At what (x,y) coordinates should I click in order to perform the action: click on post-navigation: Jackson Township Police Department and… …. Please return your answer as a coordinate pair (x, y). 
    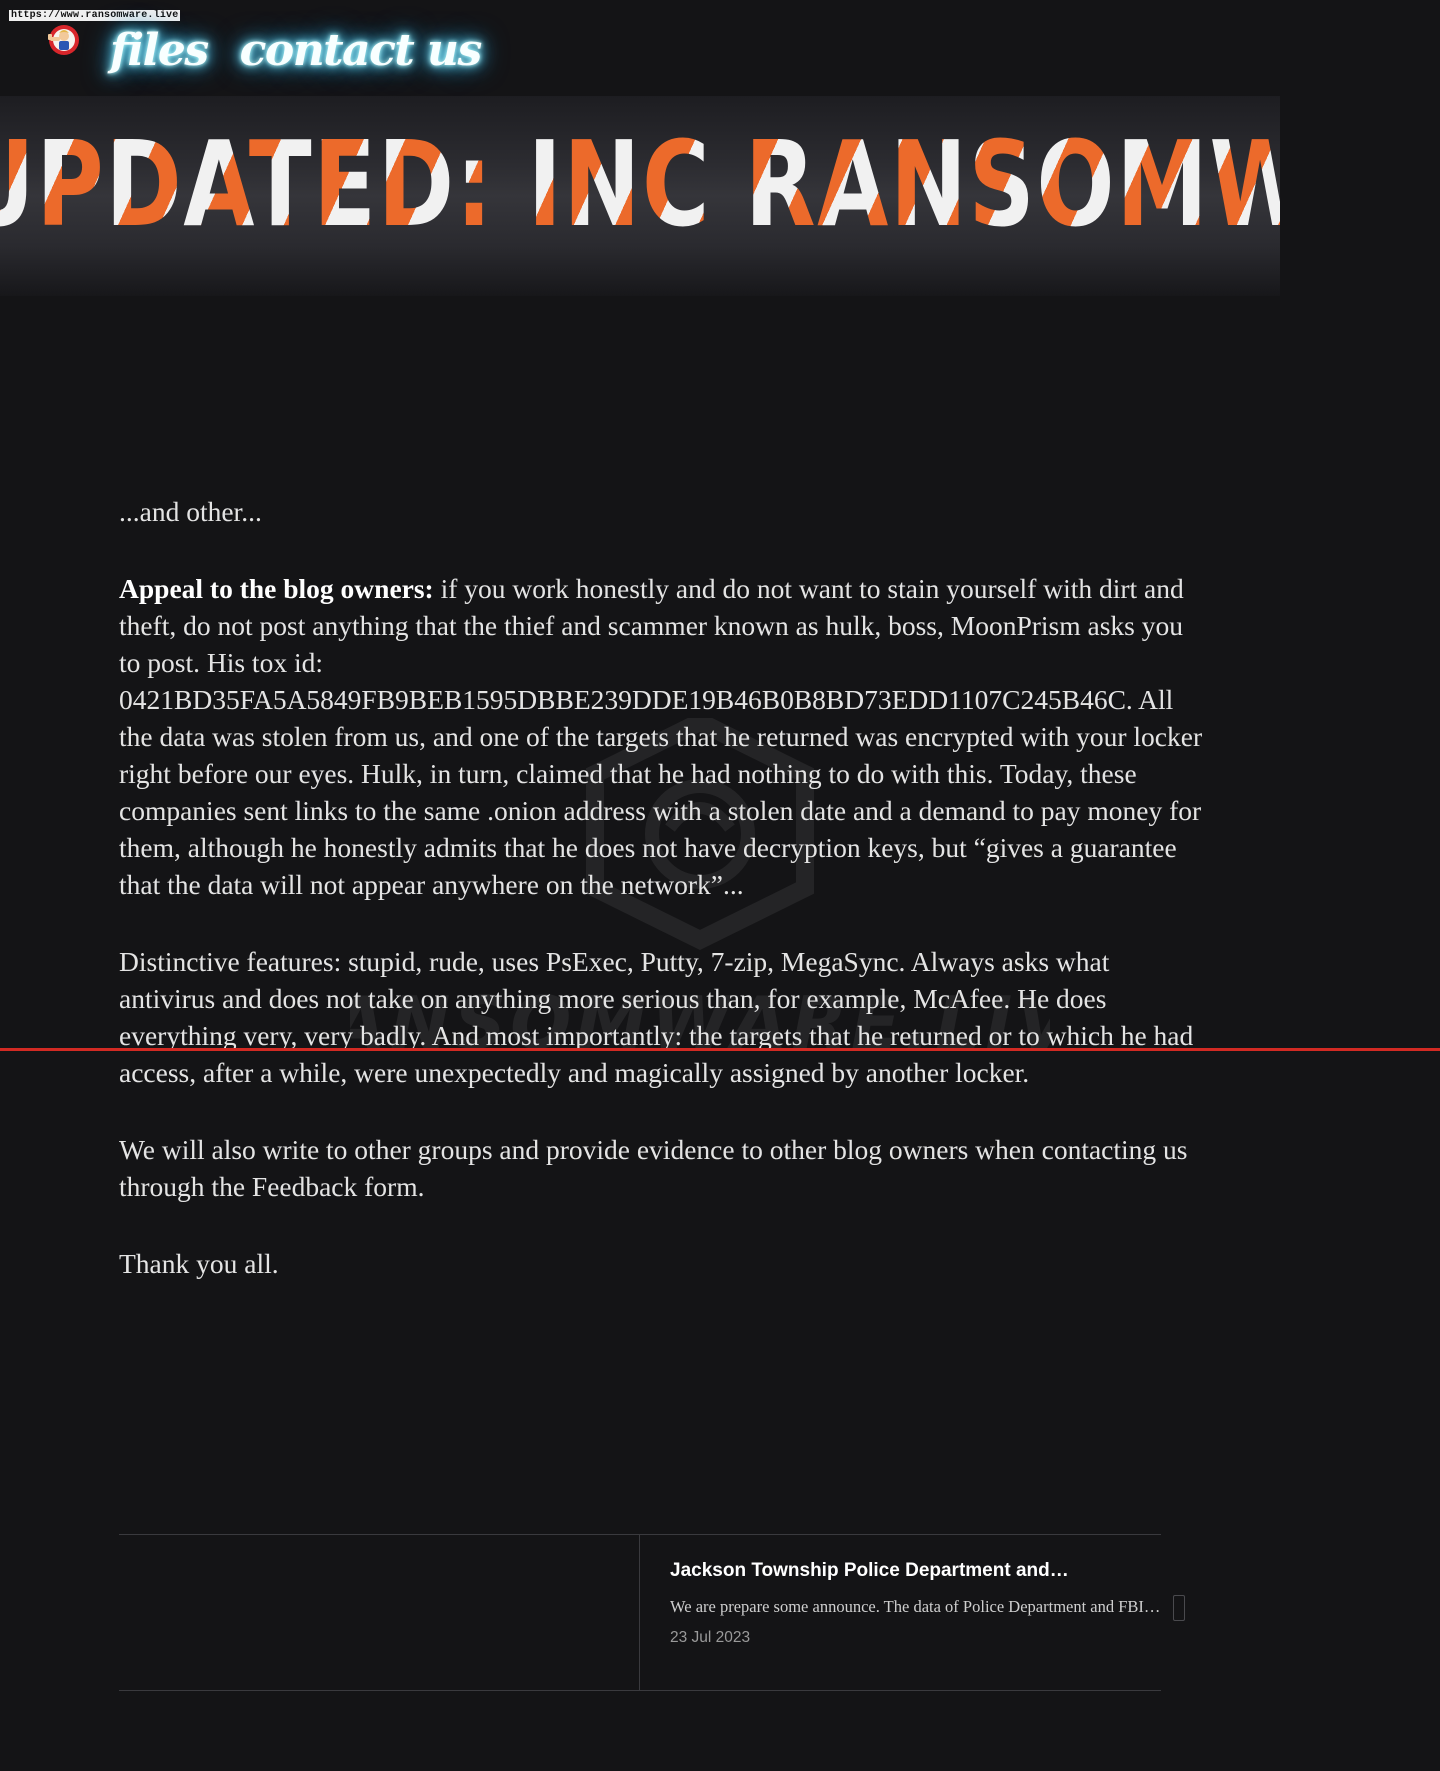
    Looking at the image, I should click on (652, 1612).